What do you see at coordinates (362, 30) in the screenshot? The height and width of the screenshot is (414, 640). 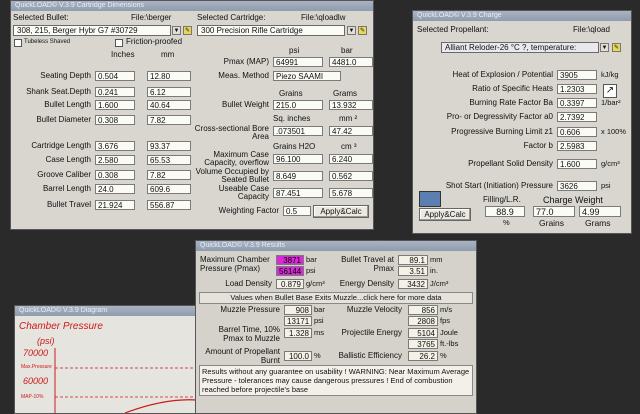 I see `cartridge-edit-icon: ✎` at bounding box center [362, 30].